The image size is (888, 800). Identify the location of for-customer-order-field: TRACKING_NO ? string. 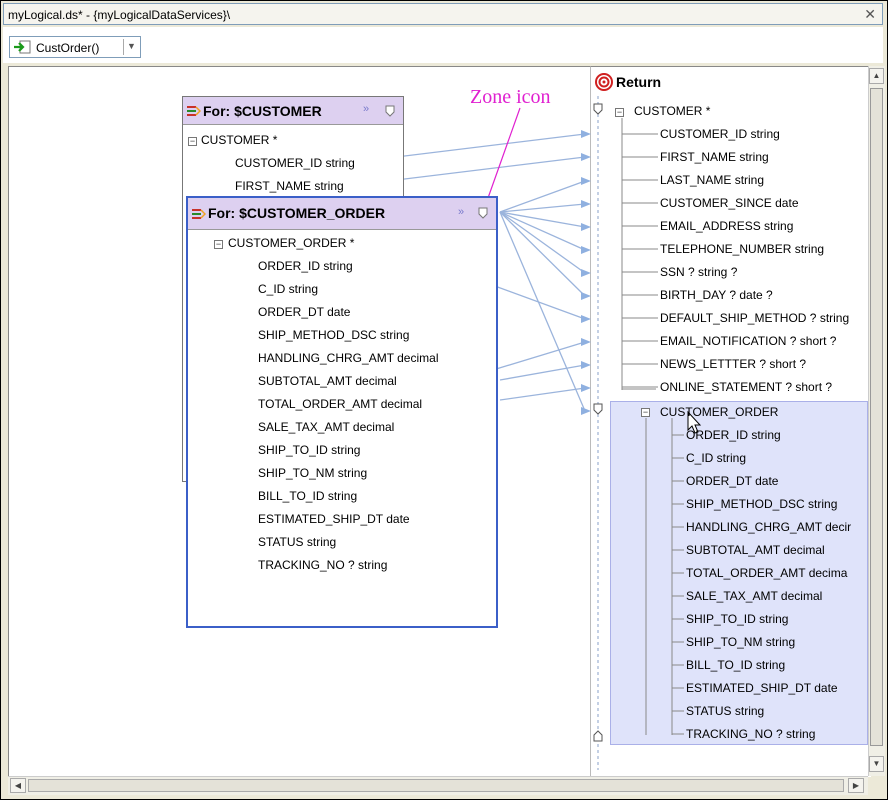
(322, 565).